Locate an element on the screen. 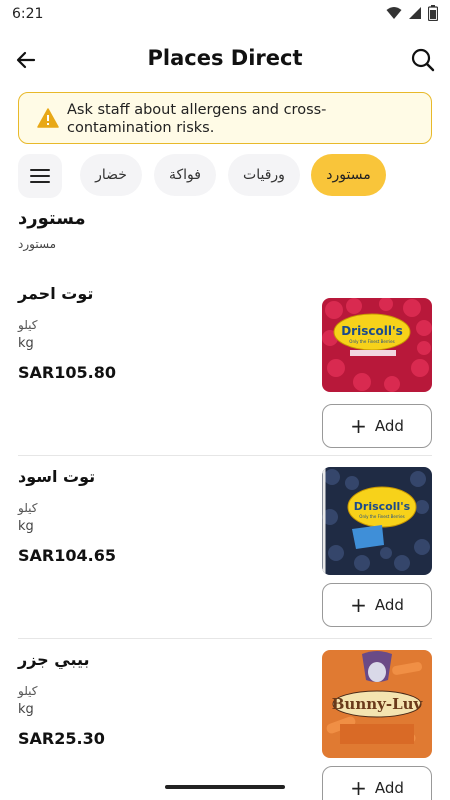 This screenshot has height=800, width=450. search-icon is located at coordinates (423, 60).